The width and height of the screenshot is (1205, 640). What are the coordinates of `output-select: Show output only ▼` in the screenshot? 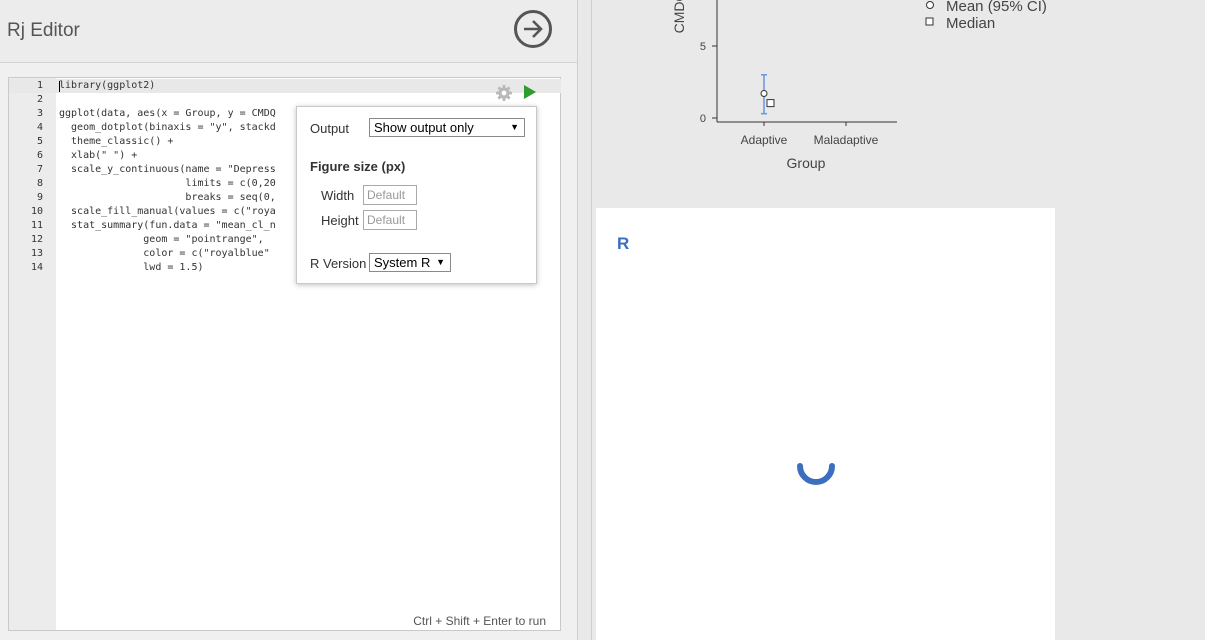 It's located at (447, 127).